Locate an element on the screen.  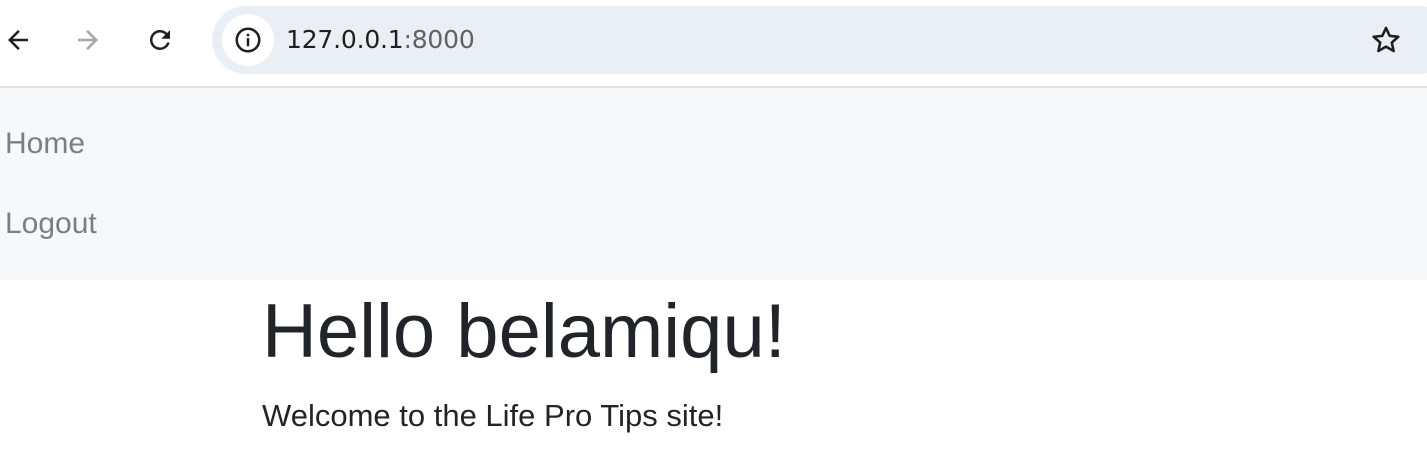
url-host: 127.0.0.1 is located at coordinates (345, 39).